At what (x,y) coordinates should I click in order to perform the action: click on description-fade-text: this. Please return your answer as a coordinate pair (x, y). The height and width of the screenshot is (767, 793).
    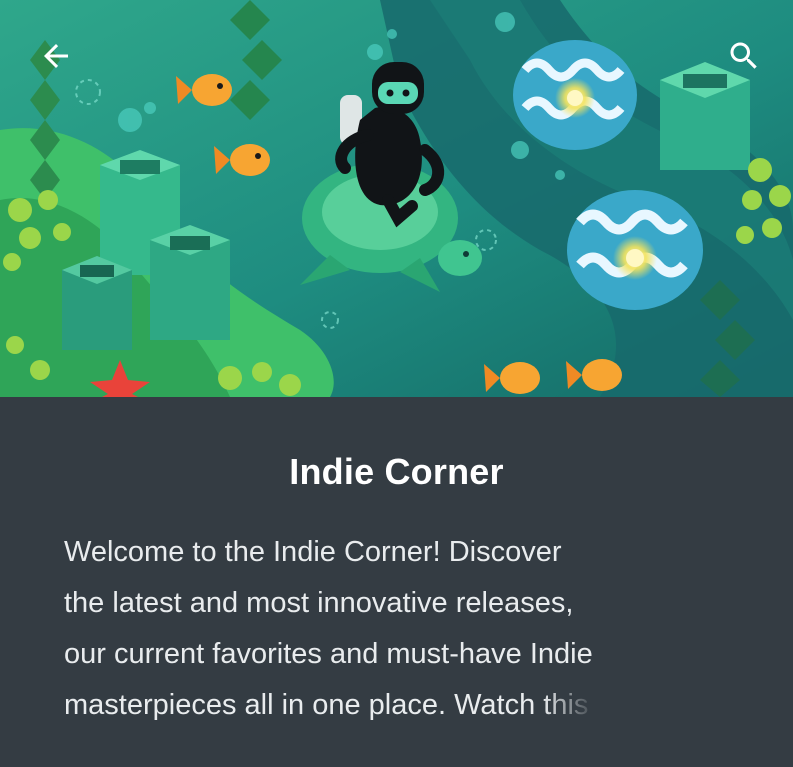
    Looking at the image, I should click on (566, 705).